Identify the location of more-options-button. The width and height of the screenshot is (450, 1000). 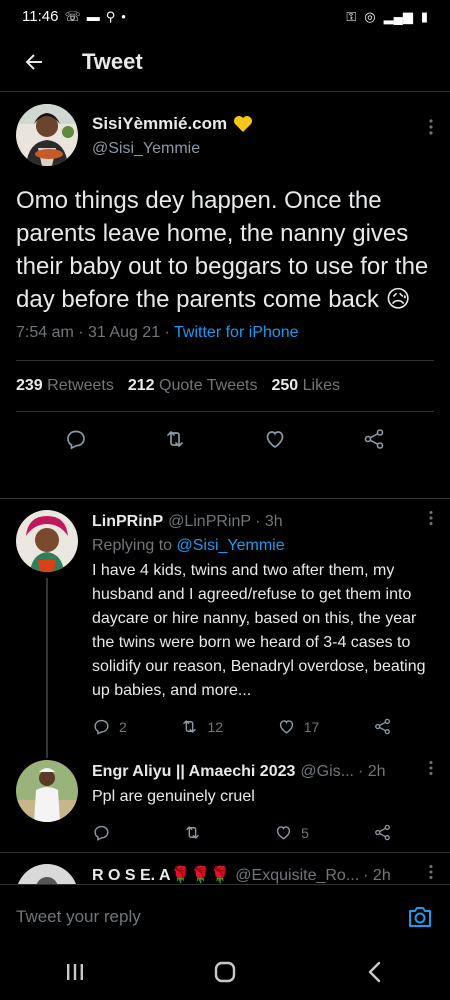
(431, 120).